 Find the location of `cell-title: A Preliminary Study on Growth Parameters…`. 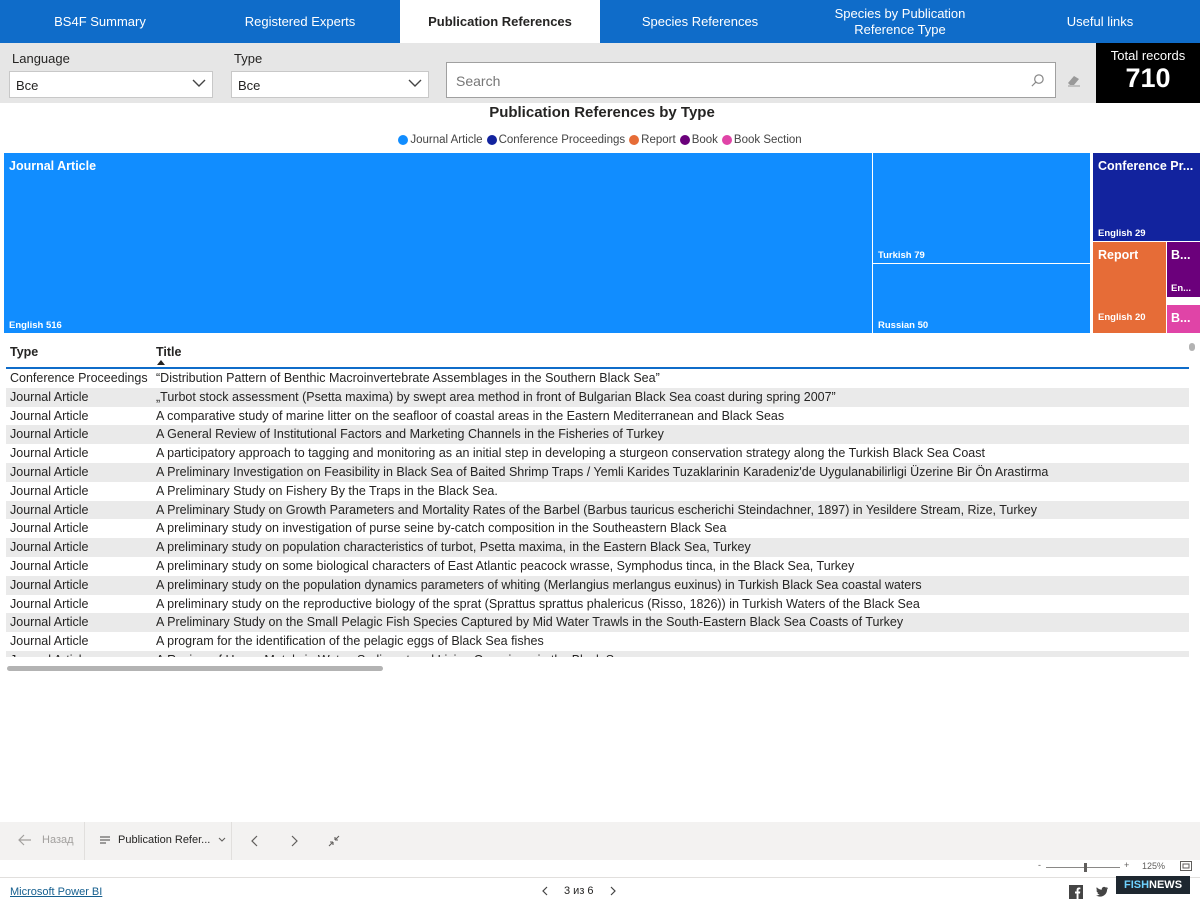

cell-title: A Preliminary Study on Growth Parameters… is located at coordinates (596, 509).